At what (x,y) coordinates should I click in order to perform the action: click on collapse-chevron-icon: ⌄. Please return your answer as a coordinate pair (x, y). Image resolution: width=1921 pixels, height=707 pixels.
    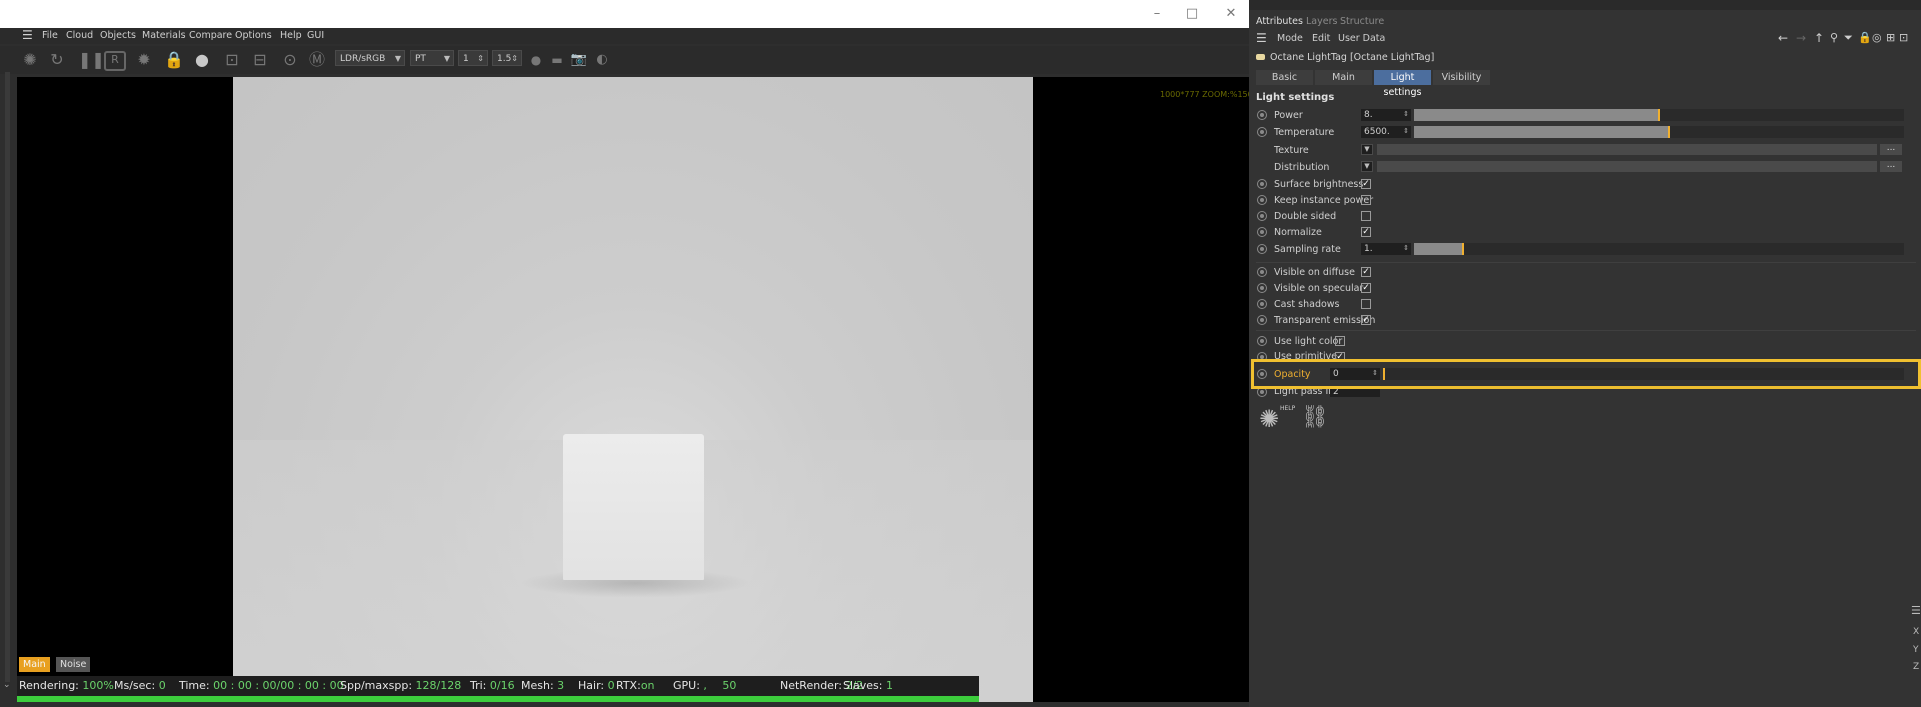
    Looking at the image, I should click on (7, 685).